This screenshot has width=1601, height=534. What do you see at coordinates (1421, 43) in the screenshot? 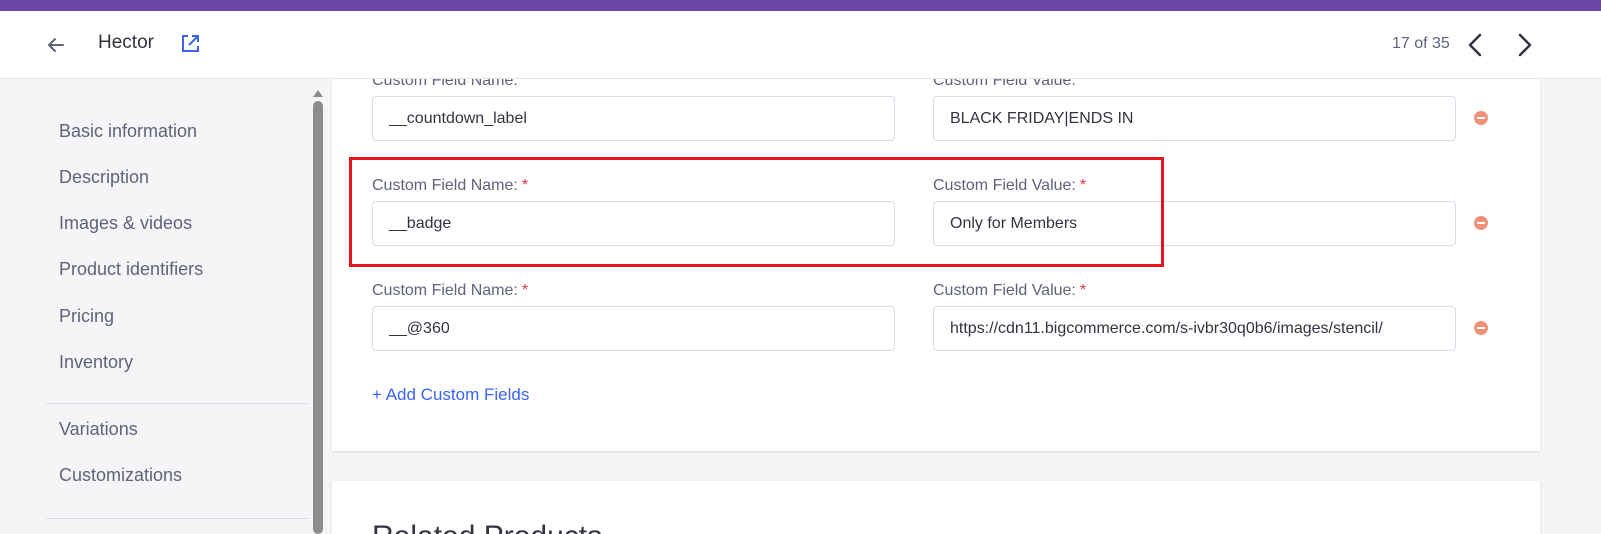
I see `pager-count: 17 of 35` at bounding box center [1421, 43].